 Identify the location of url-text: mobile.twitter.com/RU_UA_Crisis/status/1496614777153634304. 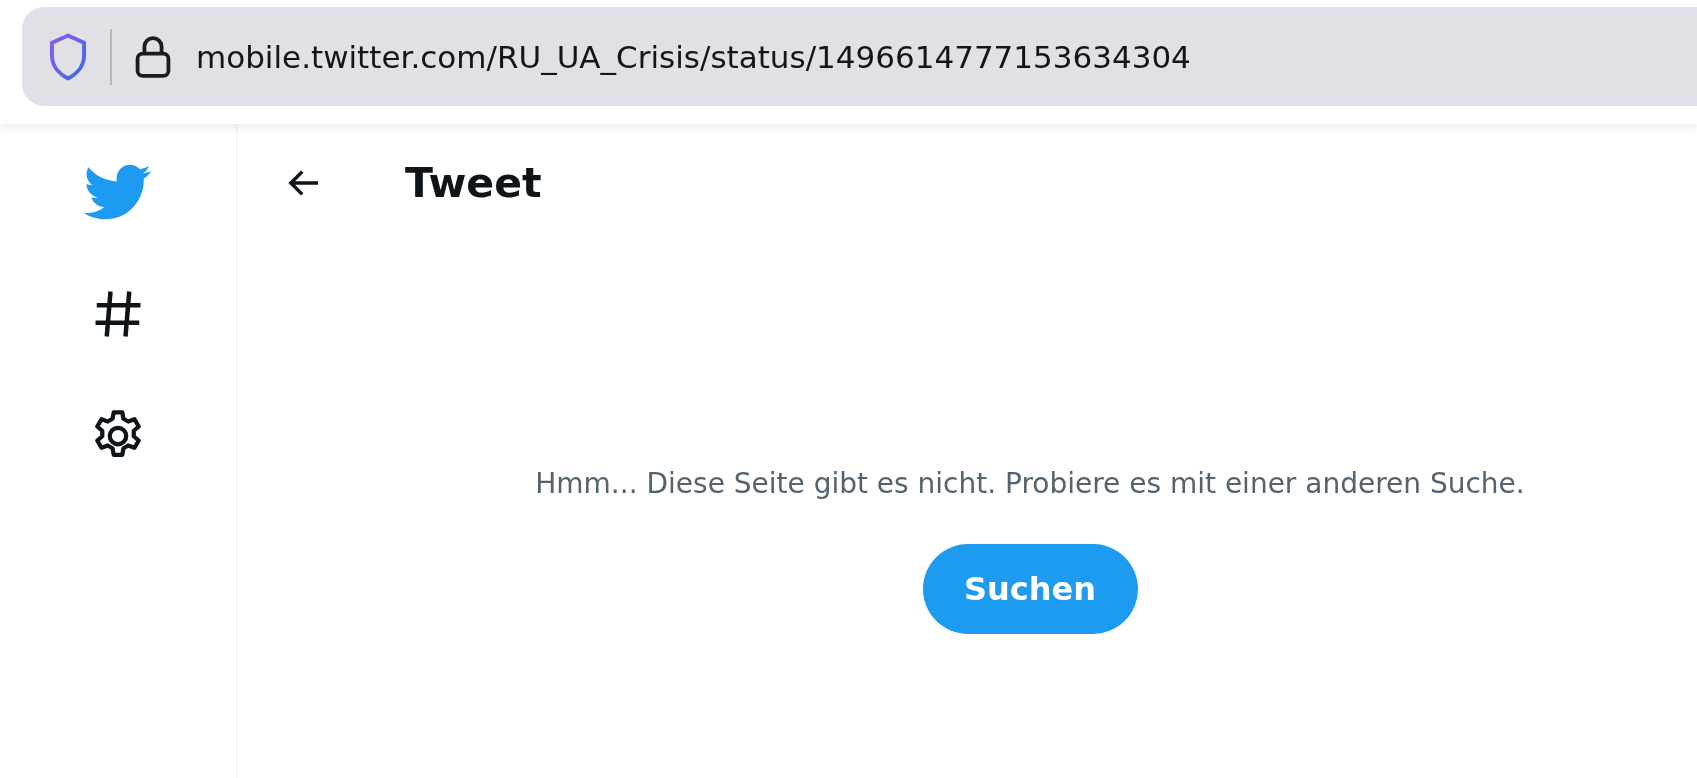
(693, 56).